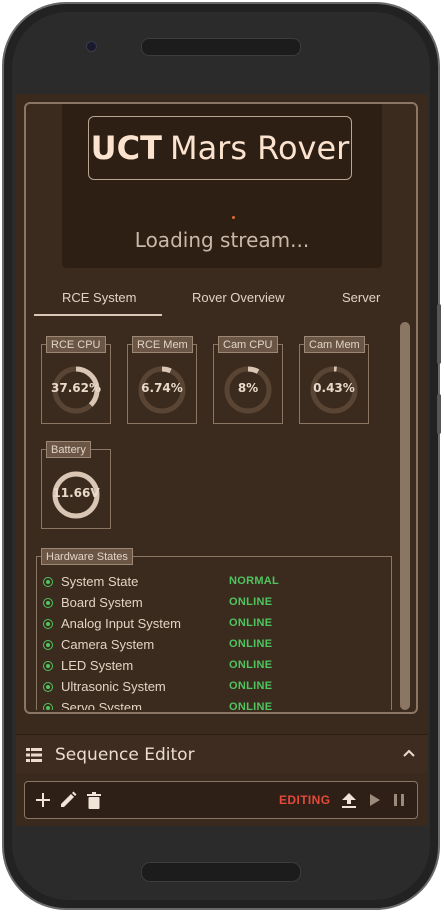 This screenshot has width=444, height=914. Describe the element at coordinates (221, 872) in the screenshot. I see `bottom-speaker` at that location.